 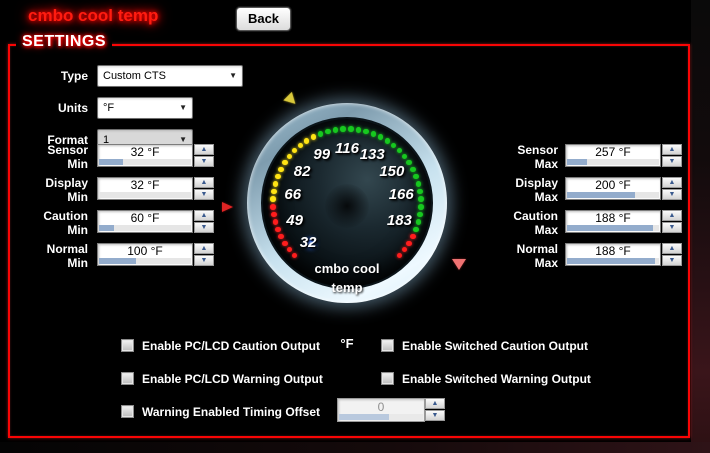 I want to click on timing-offset-value: 0, so click(x=381, y=407).